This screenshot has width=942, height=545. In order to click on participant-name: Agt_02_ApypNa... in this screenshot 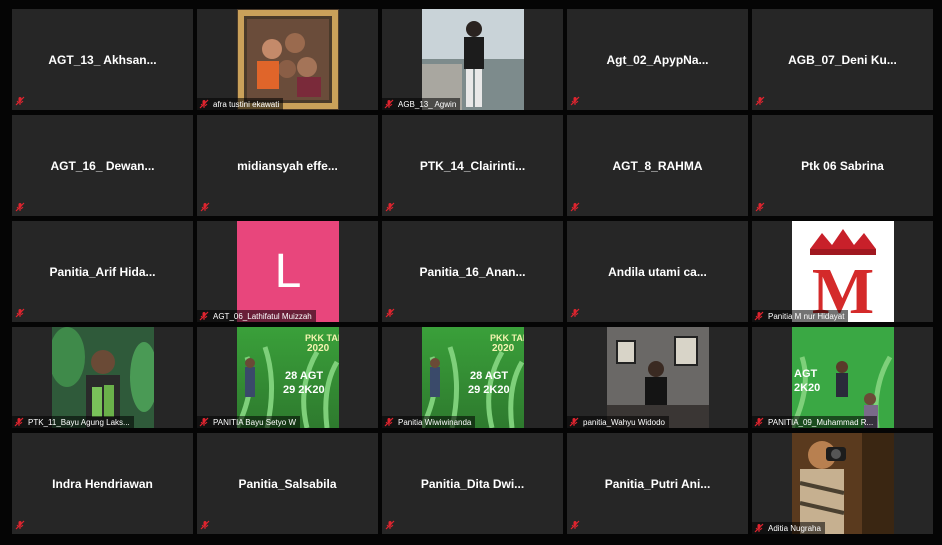, I will do `click(657, 59)`.